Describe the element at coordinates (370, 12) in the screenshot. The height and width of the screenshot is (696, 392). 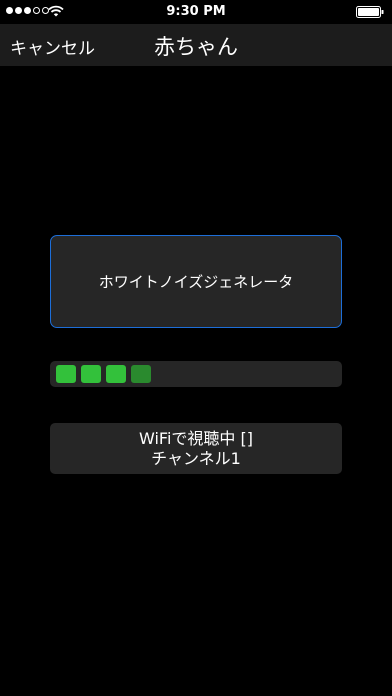
I see `battery-icon` at that location.